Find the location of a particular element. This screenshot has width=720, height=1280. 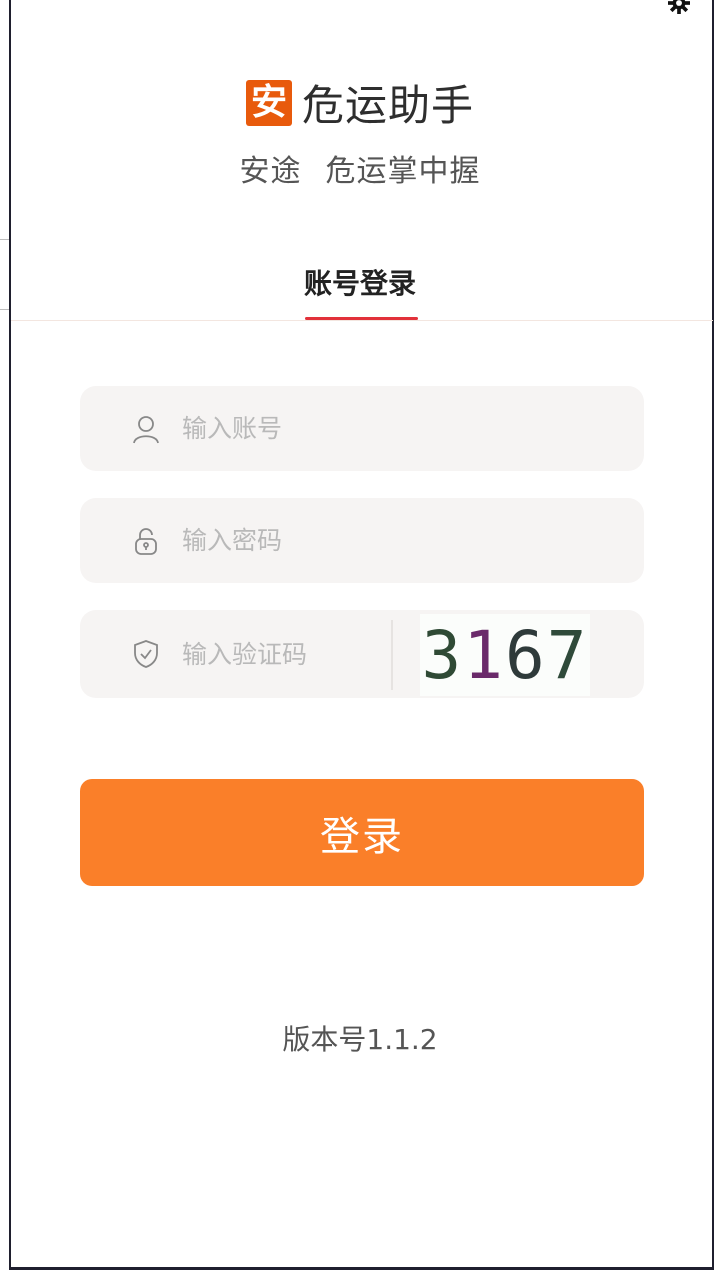

gear-icon is located at coordinates (679, 7).